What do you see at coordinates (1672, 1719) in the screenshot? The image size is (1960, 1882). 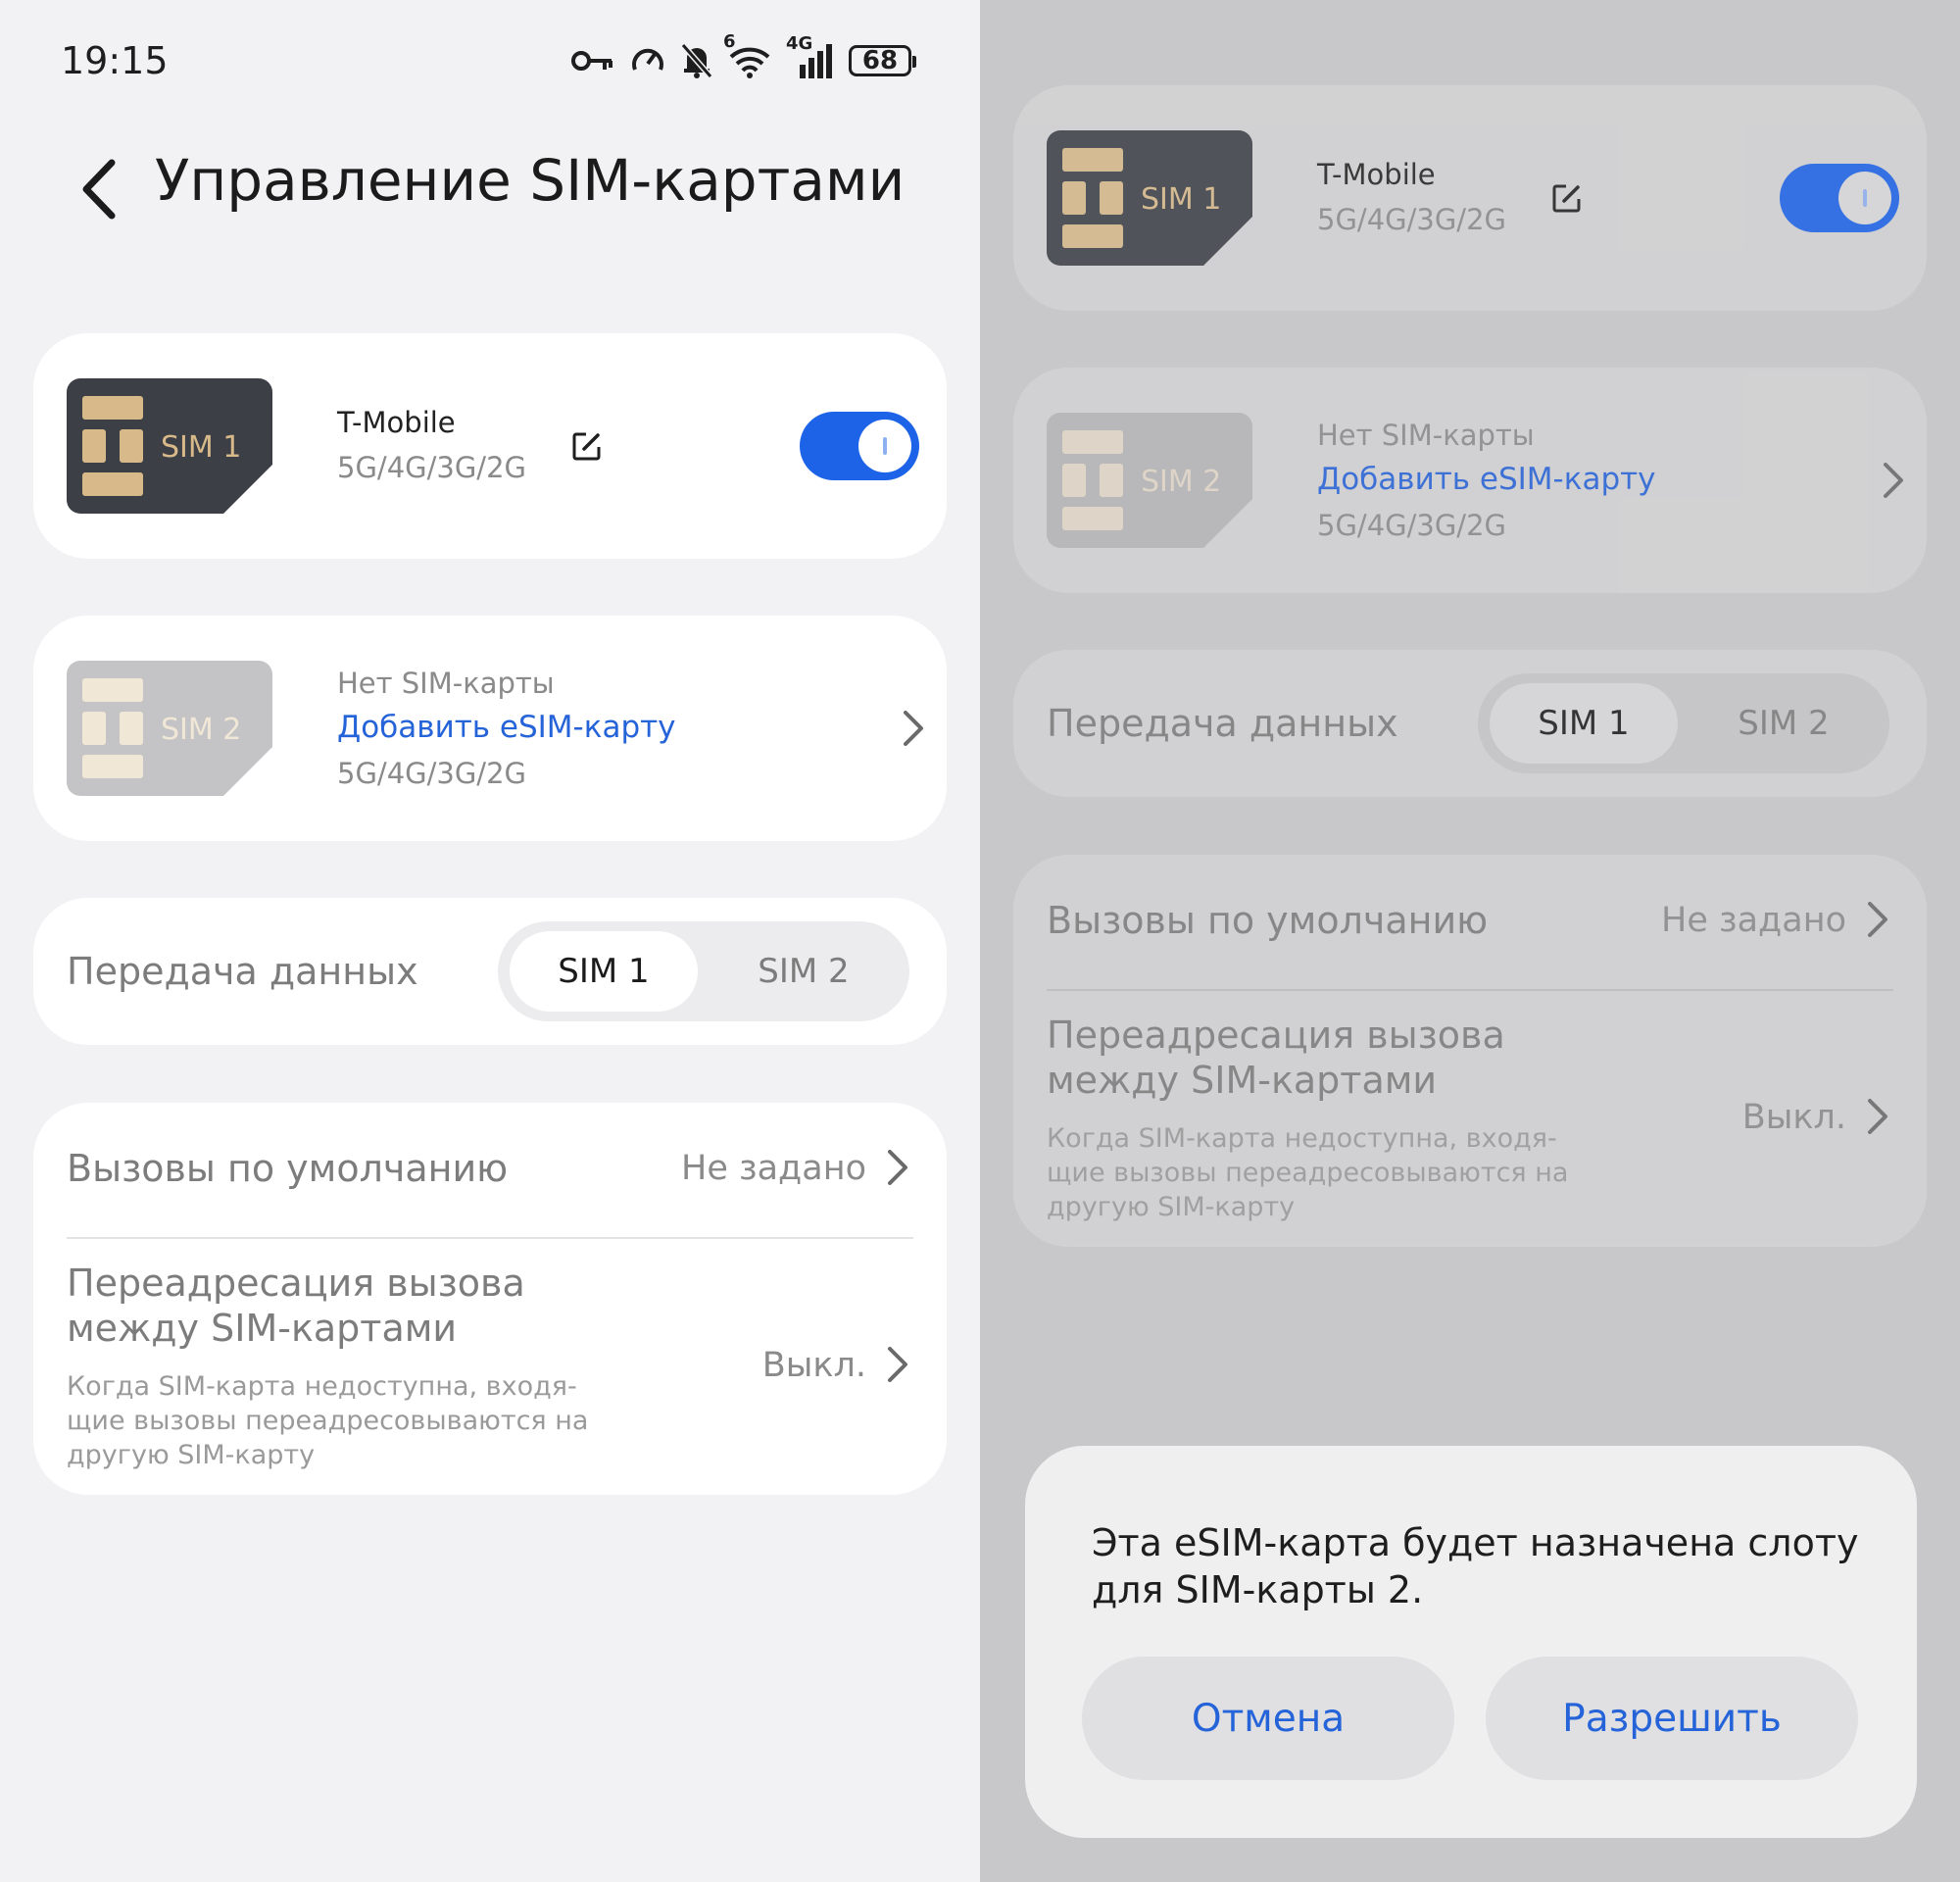 I see `allow-button: Разрешить` at bounding box center [1672, 1719].